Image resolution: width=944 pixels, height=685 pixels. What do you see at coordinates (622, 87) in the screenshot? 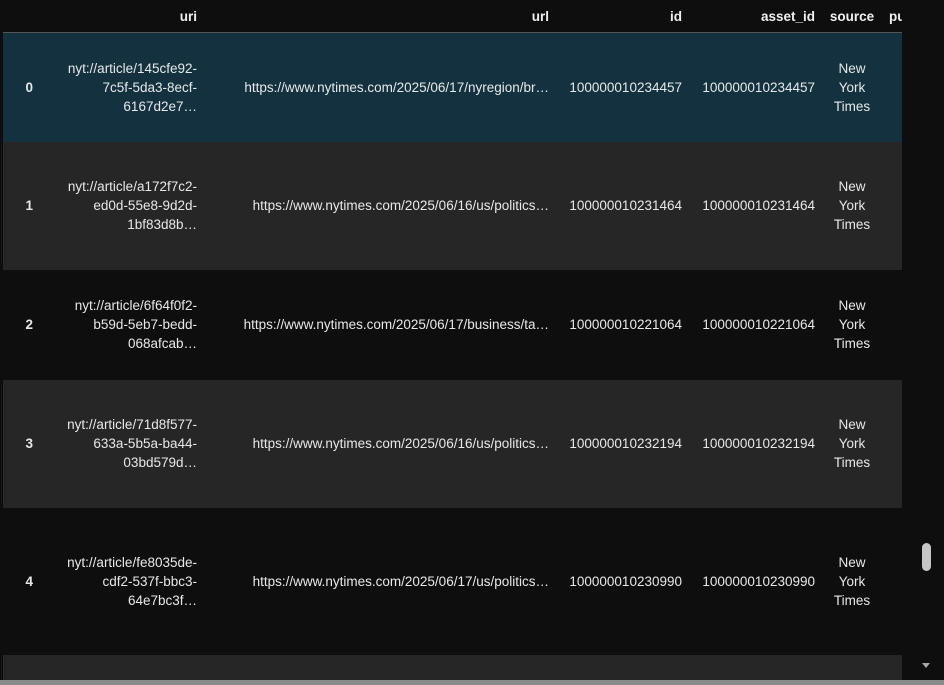
I see `cell-id: 100000010234457` at bounding box center [622, 87].